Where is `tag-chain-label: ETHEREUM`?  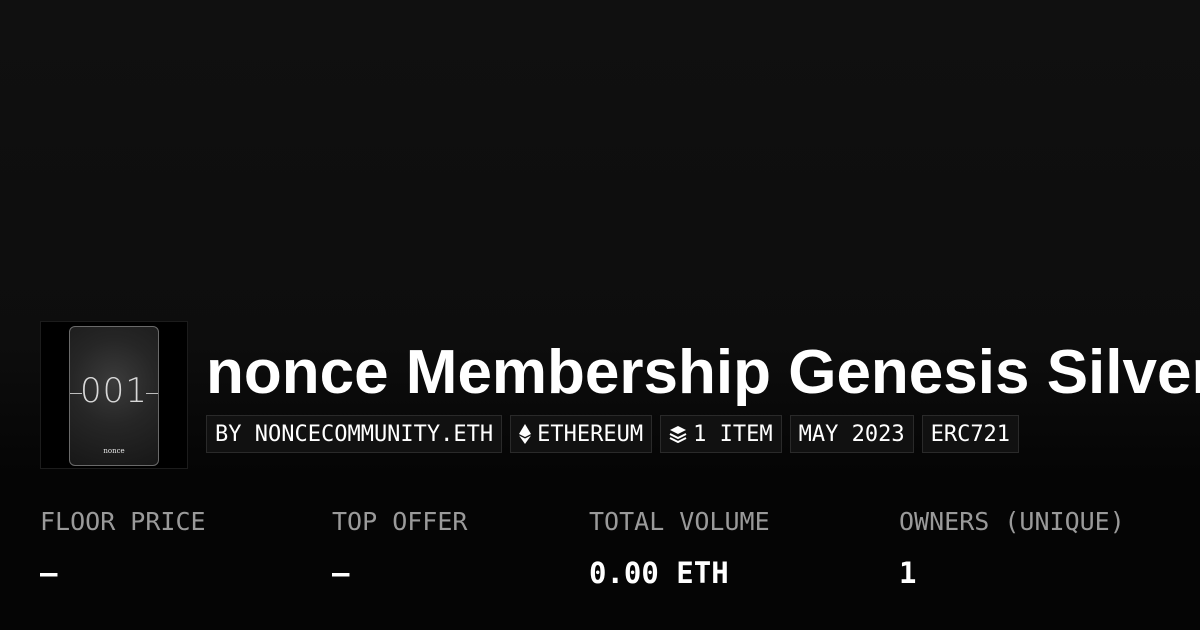 tag-chain-label: ETHEREUM is located at coordinates (590, 434).